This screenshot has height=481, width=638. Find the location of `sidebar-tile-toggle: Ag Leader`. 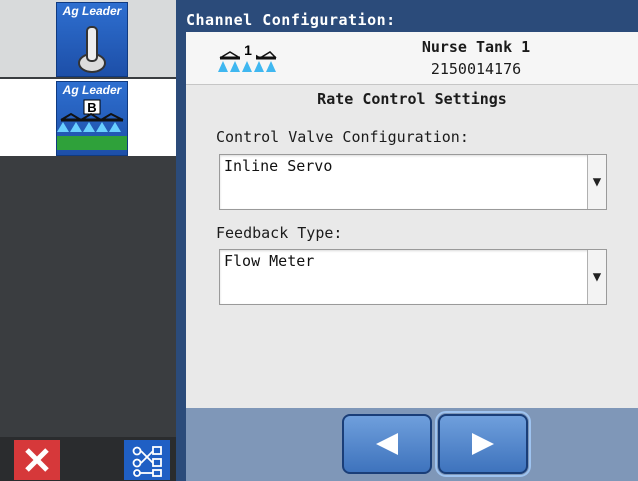

sidebar-tile-toggle: Ag Leader is located at coordinates (88, 38).